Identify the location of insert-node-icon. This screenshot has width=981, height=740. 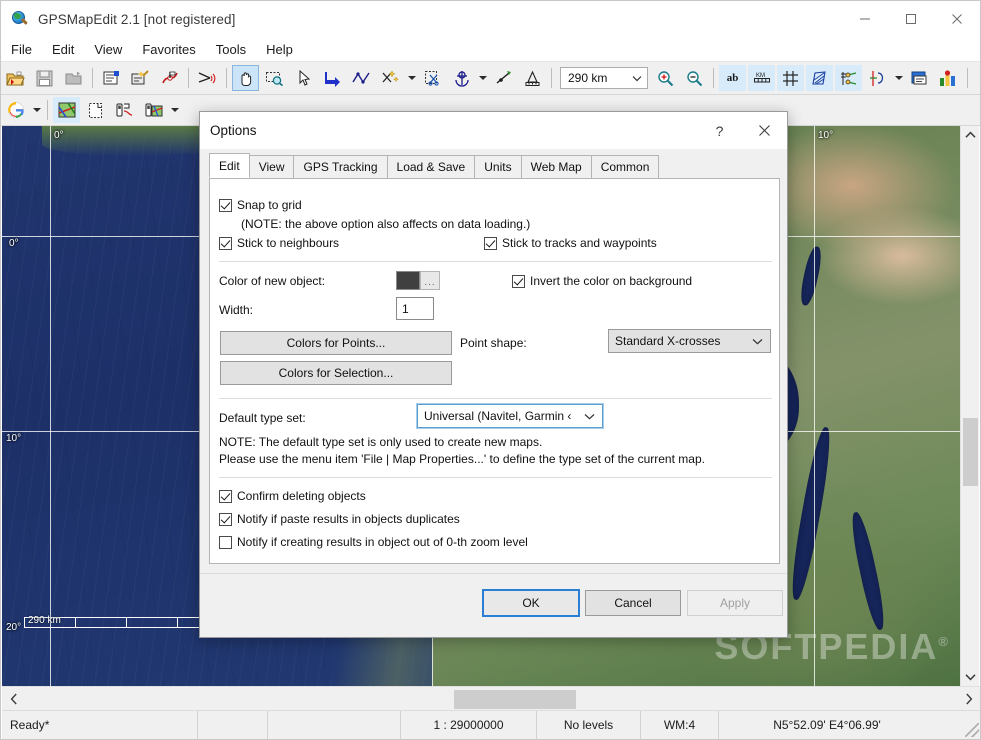
(503, 78).